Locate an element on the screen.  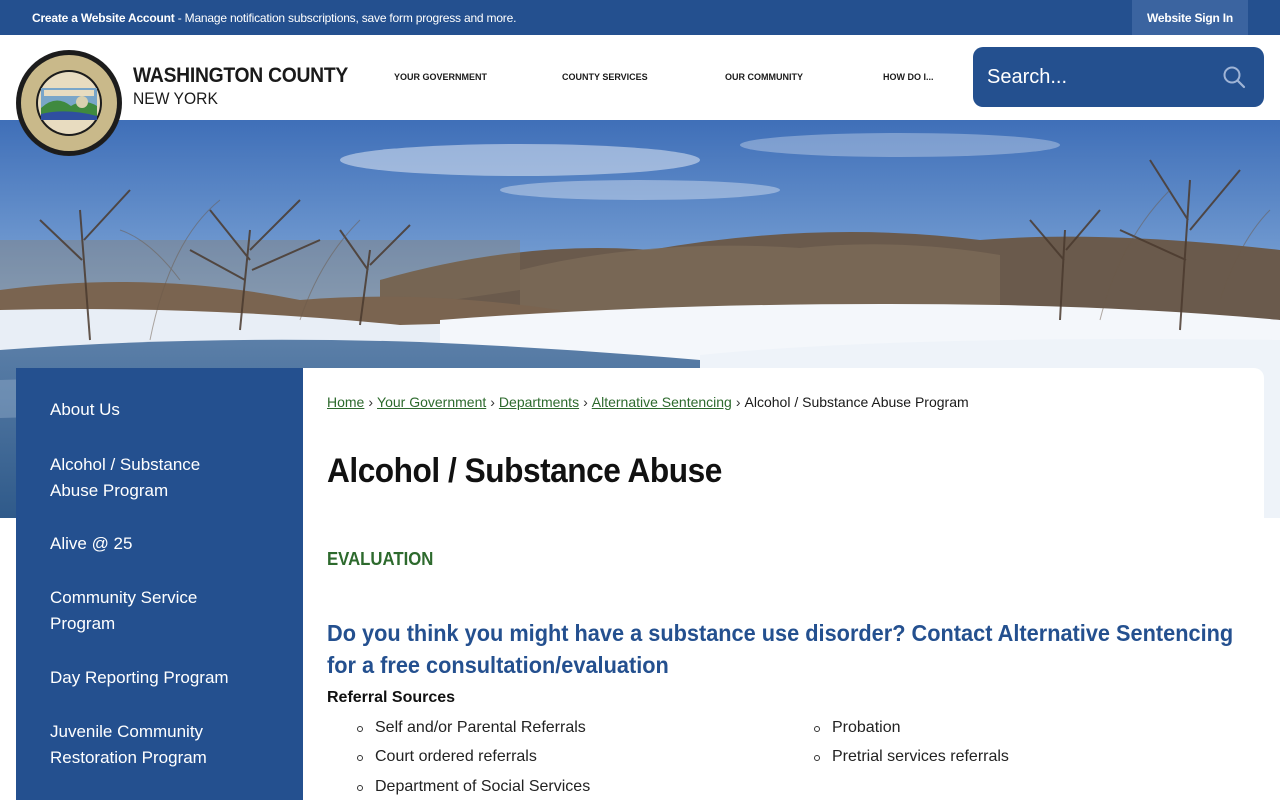
referral-sources-heading: Referral Sources is located at coordinates (391, 697).